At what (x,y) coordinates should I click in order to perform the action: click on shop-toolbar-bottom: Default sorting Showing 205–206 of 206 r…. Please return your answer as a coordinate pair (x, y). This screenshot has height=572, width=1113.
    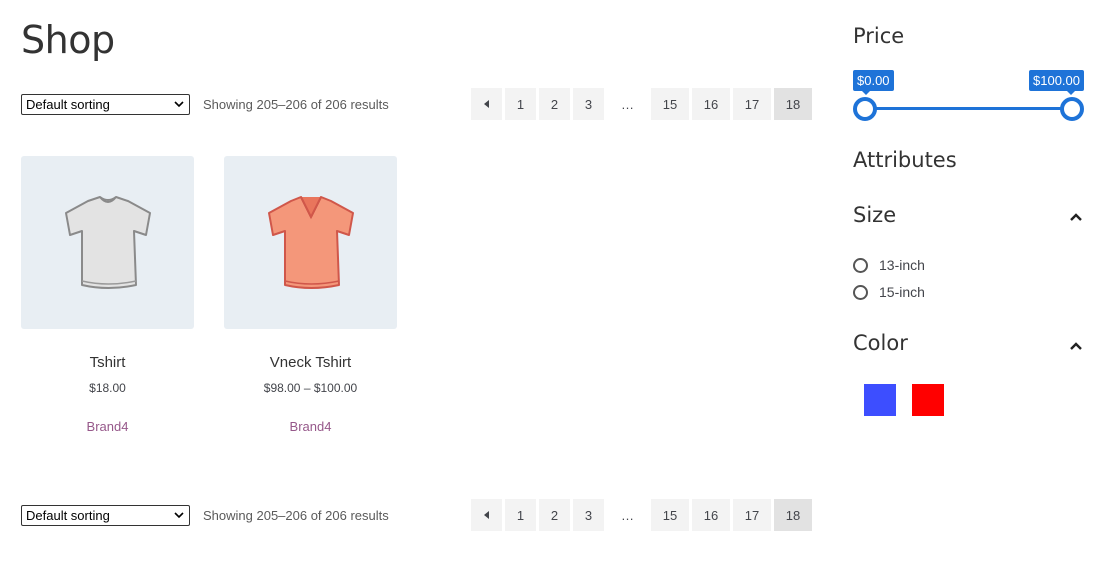
    Looking at the image, I should click on (416, 515).